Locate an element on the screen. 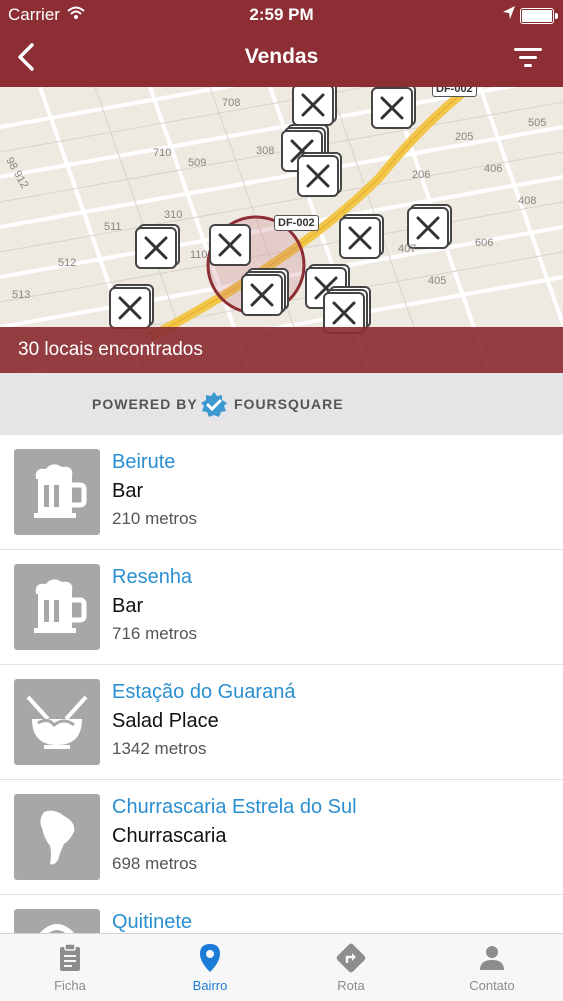 Image resolution: width=563 pixels, height=1001 pixels. place-name: Resenha is located at coordinates (152, 577).